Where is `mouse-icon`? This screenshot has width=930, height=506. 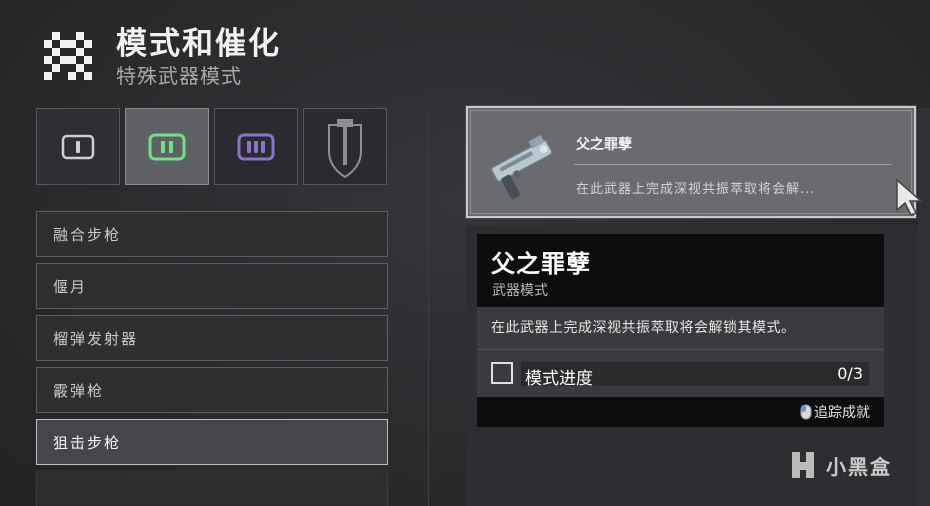 mouse-icon is located at coordinates (806, 412).